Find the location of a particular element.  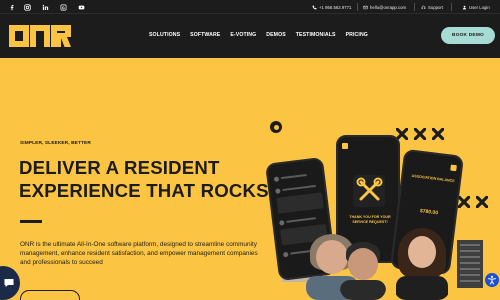

accessibility-button is located at coordinates (492, 280).